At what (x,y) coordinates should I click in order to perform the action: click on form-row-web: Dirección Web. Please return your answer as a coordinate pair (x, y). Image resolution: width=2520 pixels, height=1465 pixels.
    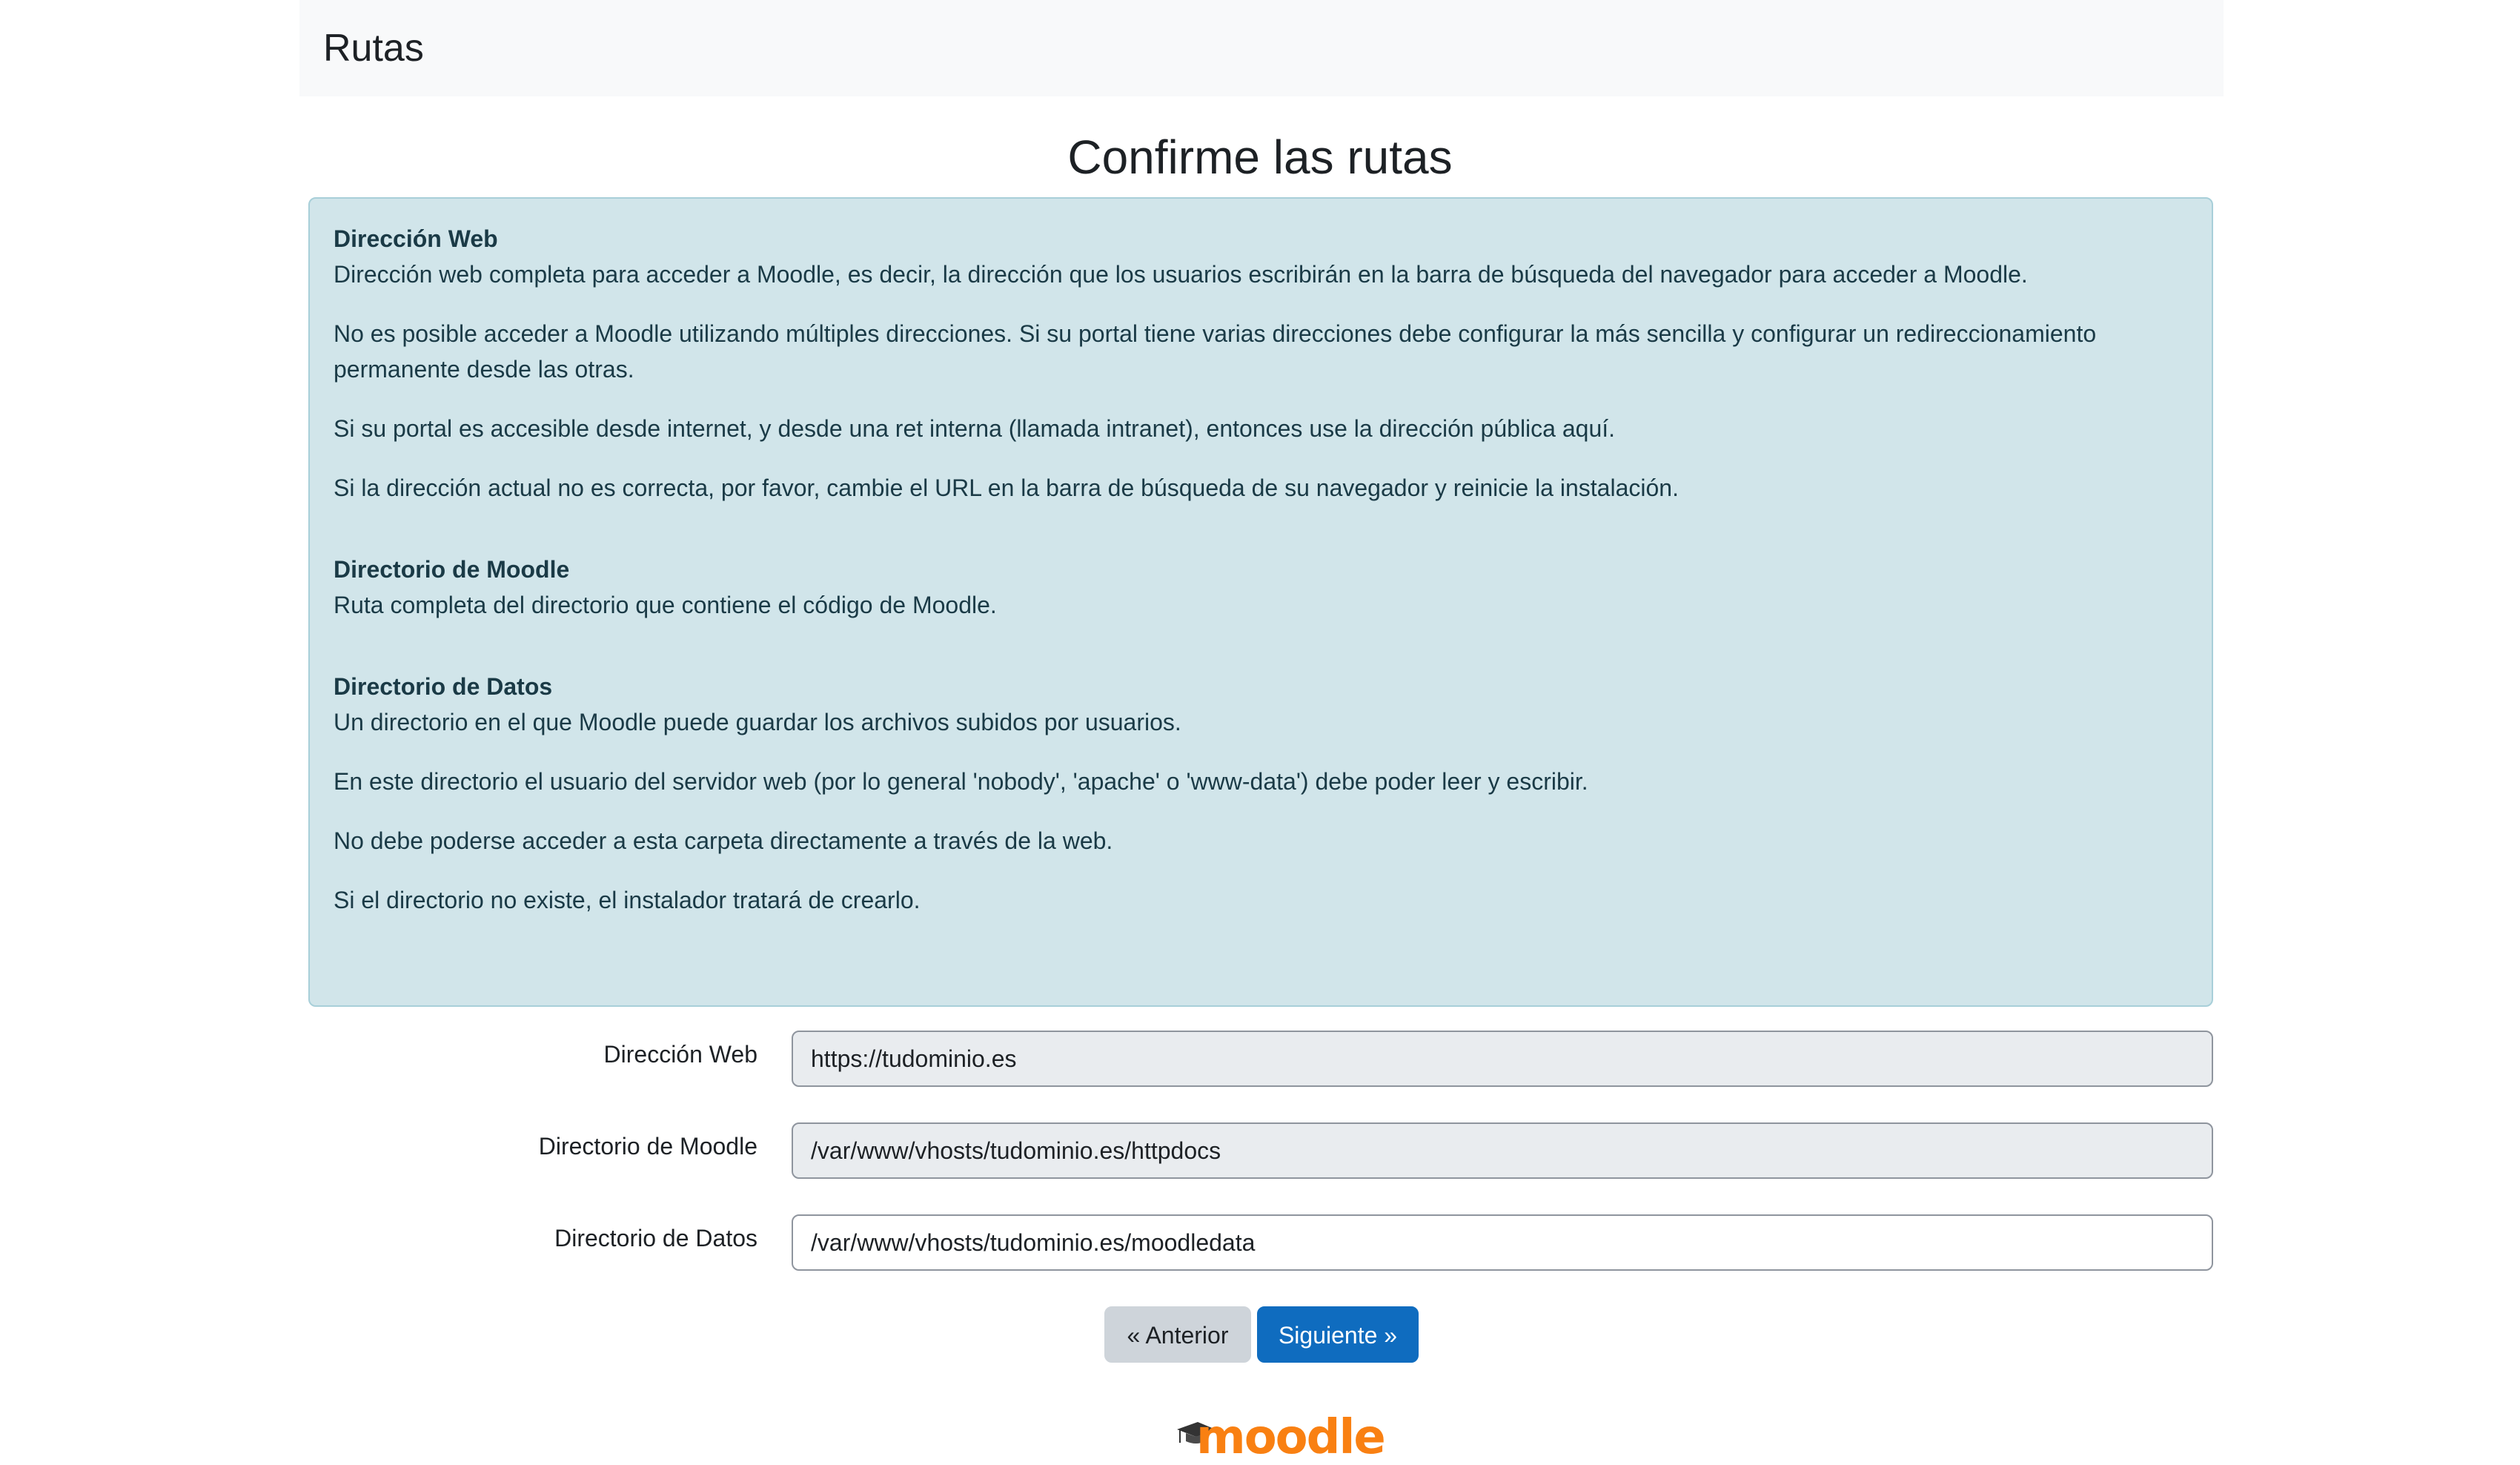
    Looking at the image, I should click on (1260, 1059).